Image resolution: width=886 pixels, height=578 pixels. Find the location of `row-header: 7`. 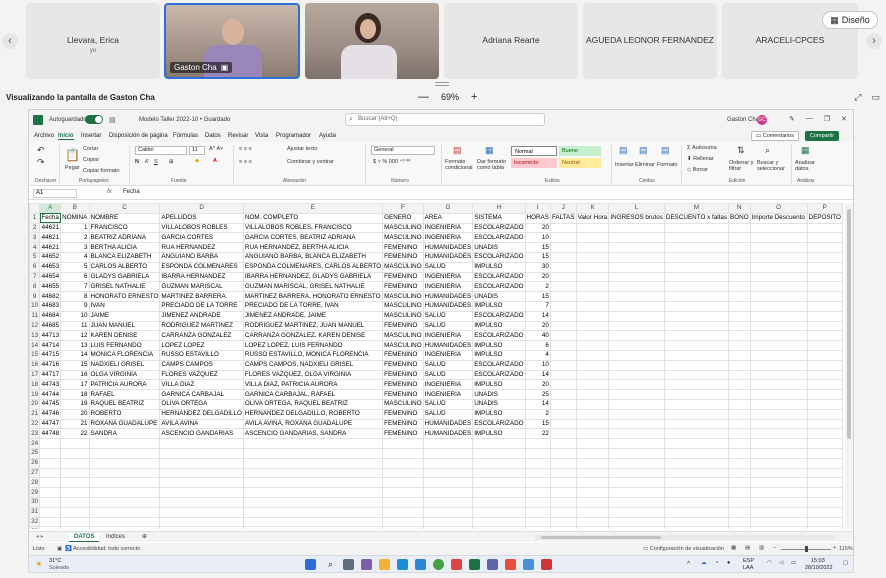

row-header: 7 is located at coordinates (35, 277).